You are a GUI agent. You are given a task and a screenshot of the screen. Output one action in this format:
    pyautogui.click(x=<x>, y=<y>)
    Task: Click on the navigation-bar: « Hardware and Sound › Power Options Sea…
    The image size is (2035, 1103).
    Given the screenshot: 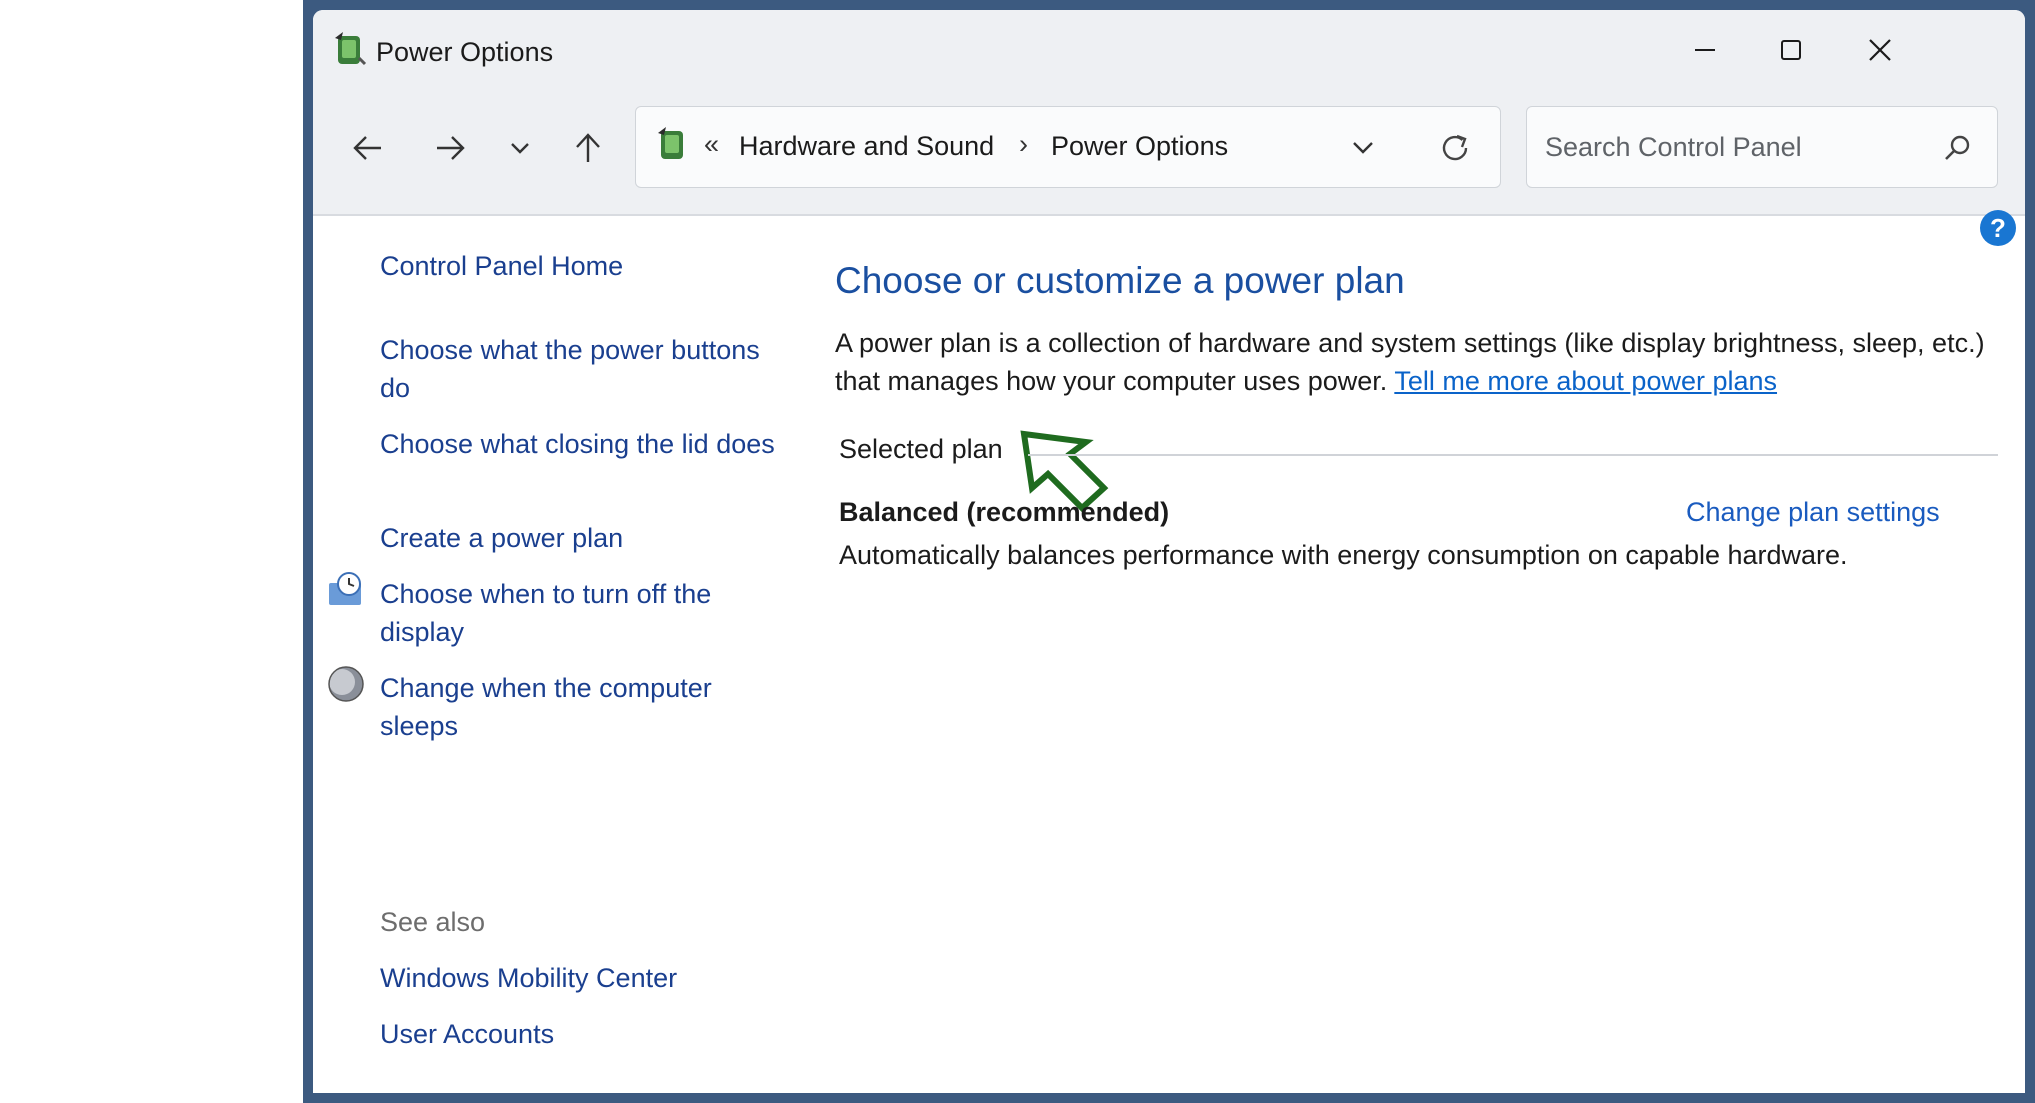 What is the action you would take?
    pyautogui.click(x=1169, y=152)
    